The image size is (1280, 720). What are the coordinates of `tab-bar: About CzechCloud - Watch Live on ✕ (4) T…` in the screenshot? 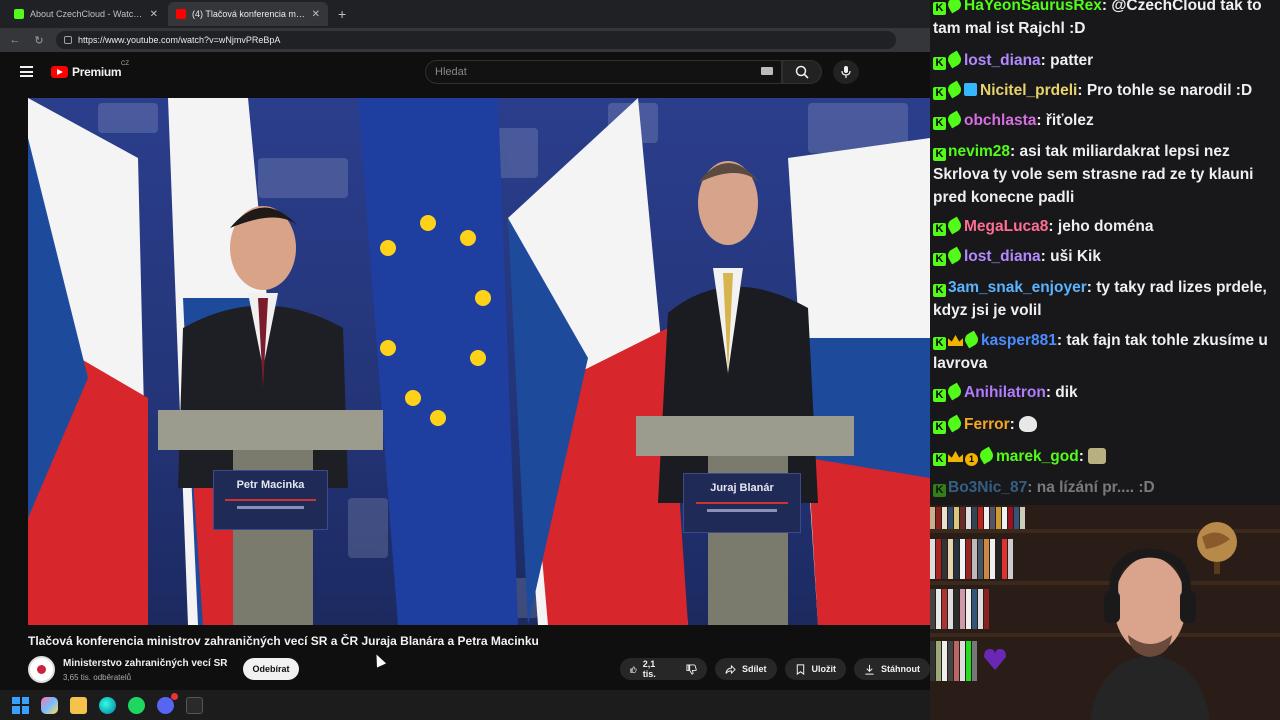 It's located at (465, 14).